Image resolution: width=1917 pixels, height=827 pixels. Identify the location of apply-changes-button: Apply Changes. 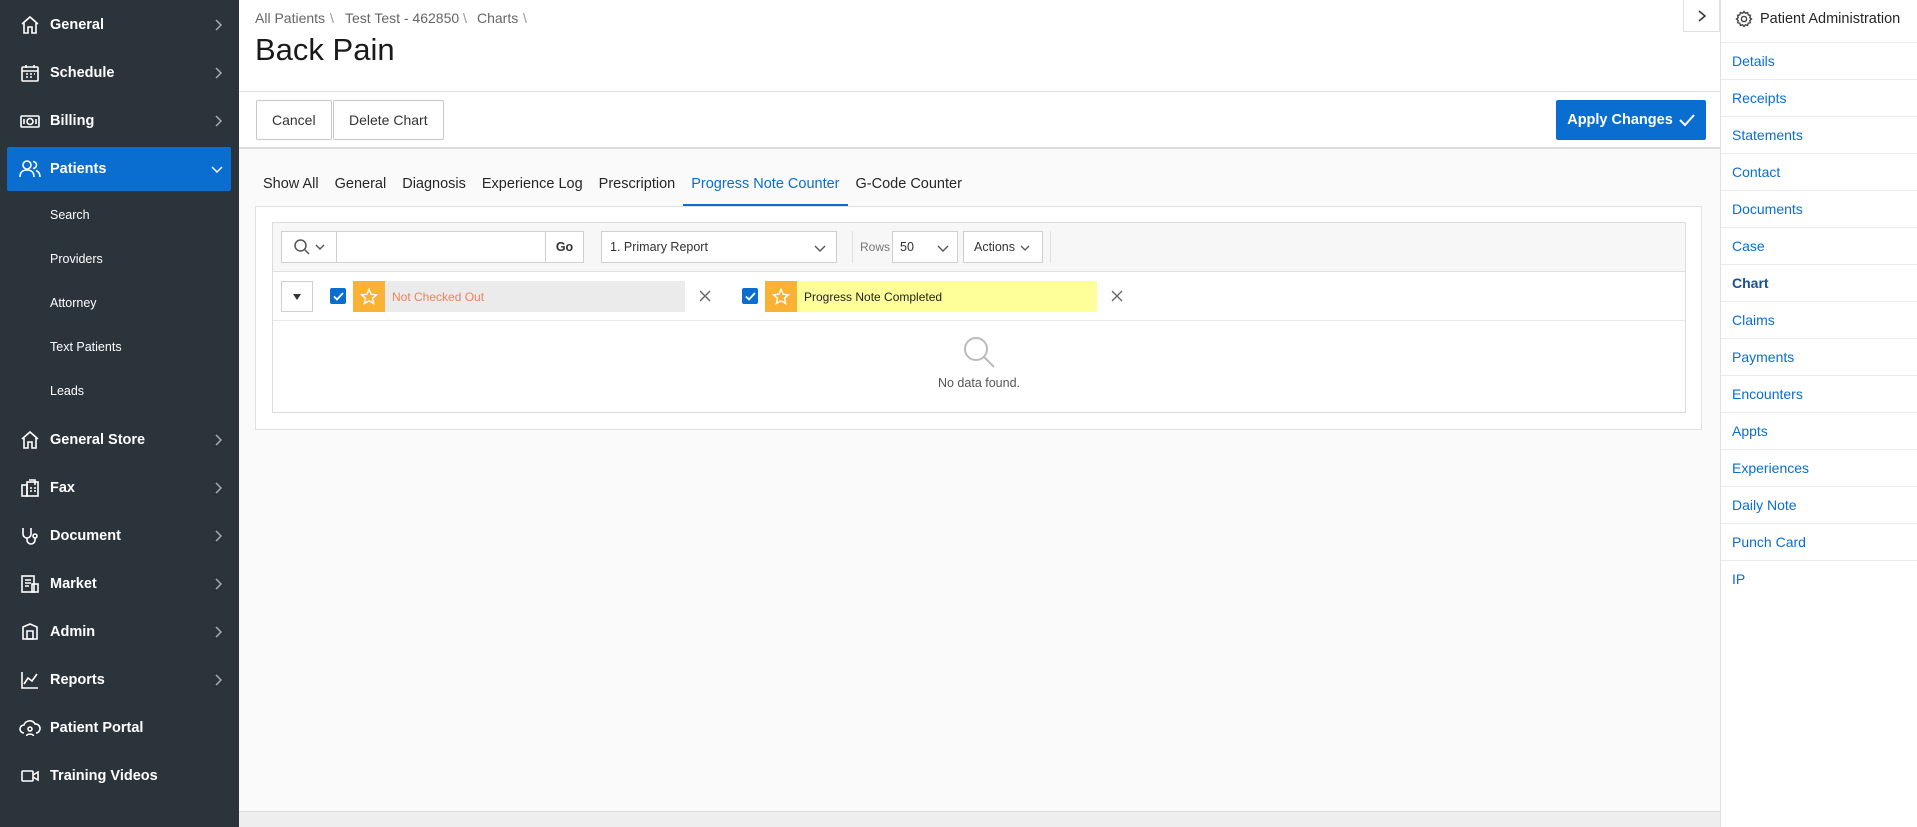
(1631, 120).